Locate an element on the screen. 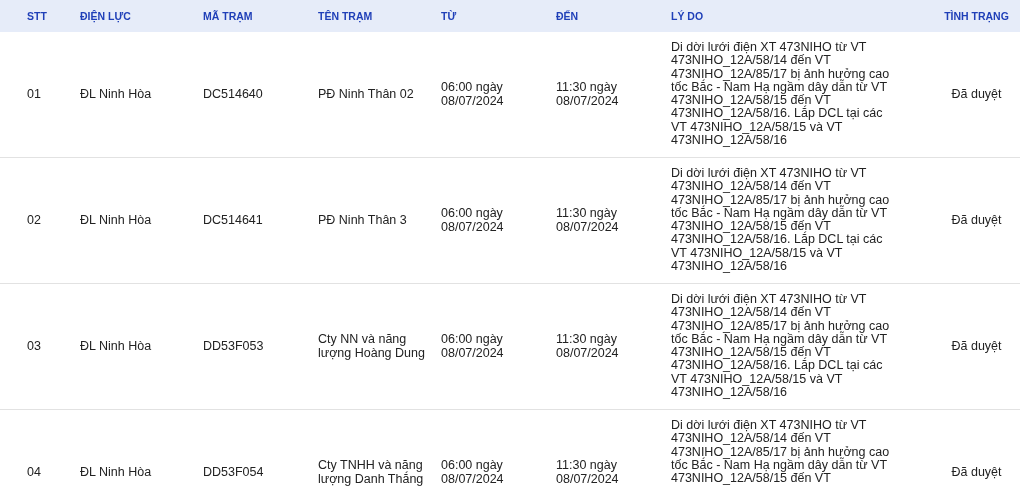  table-cell-text: DC514641 is located at coordinates (233, 220).